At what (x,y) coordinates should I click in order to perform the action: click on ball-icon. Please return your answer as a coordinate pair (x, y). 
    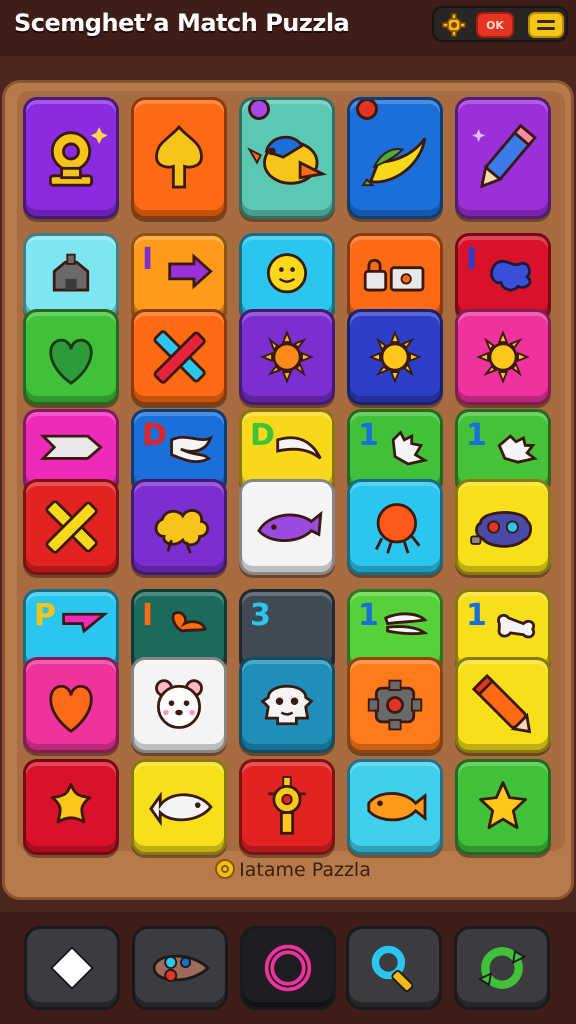
    Looking at the image, I should click on (397, 528).